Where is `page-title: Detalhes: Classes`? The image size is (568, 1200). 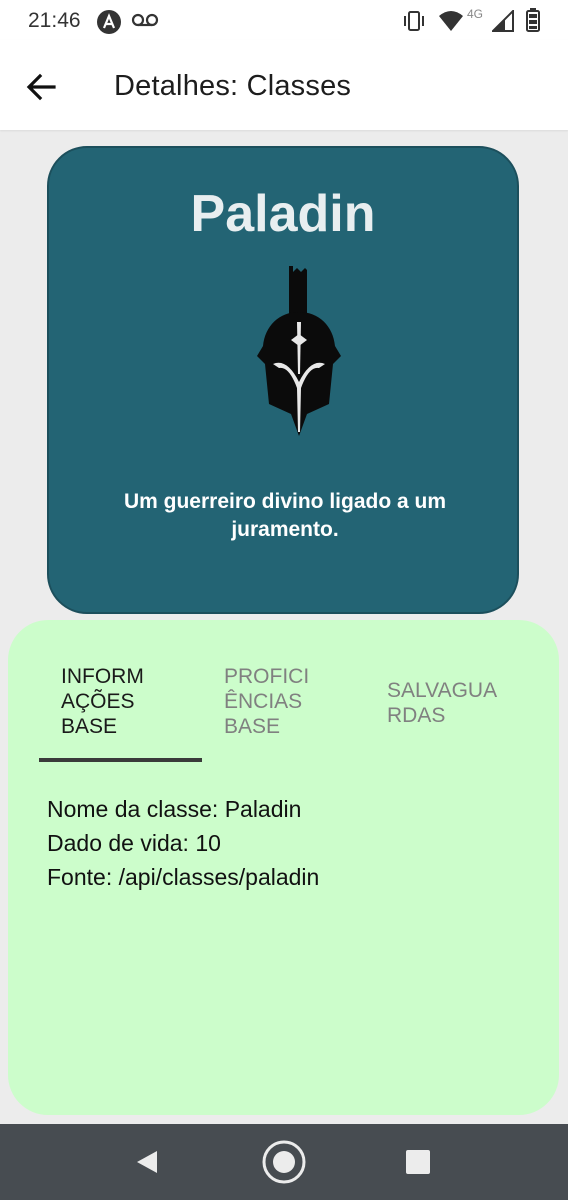 page-title: Detalhes: Classes is located at coordinates (233, 86).